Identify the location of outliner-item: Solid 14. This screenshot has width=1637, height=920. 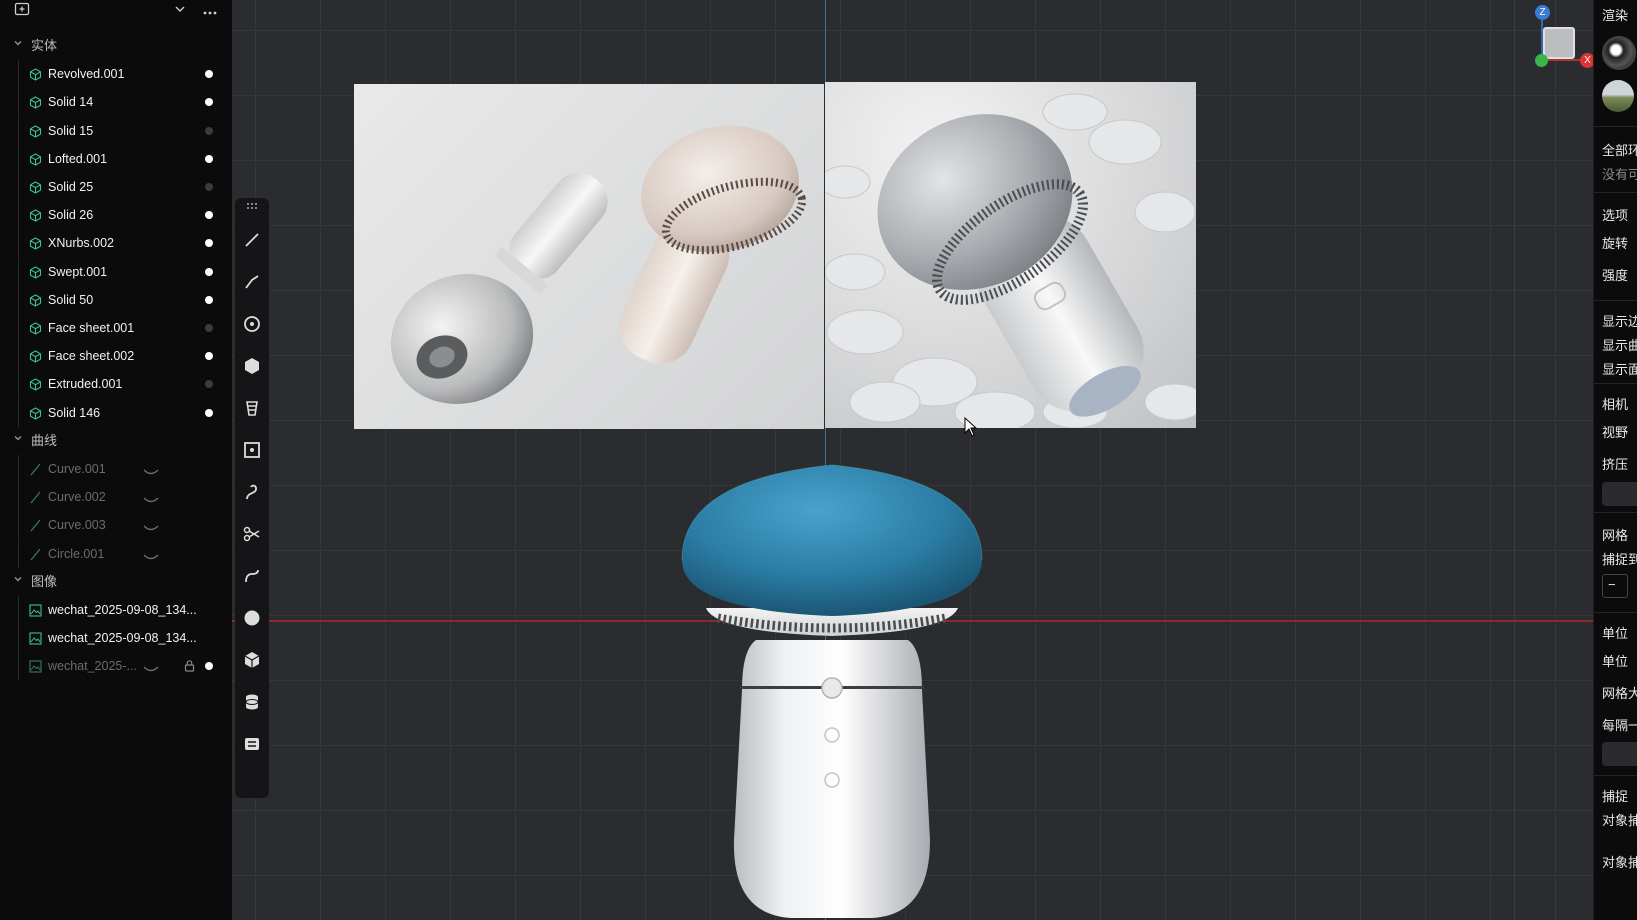
(120, 102).